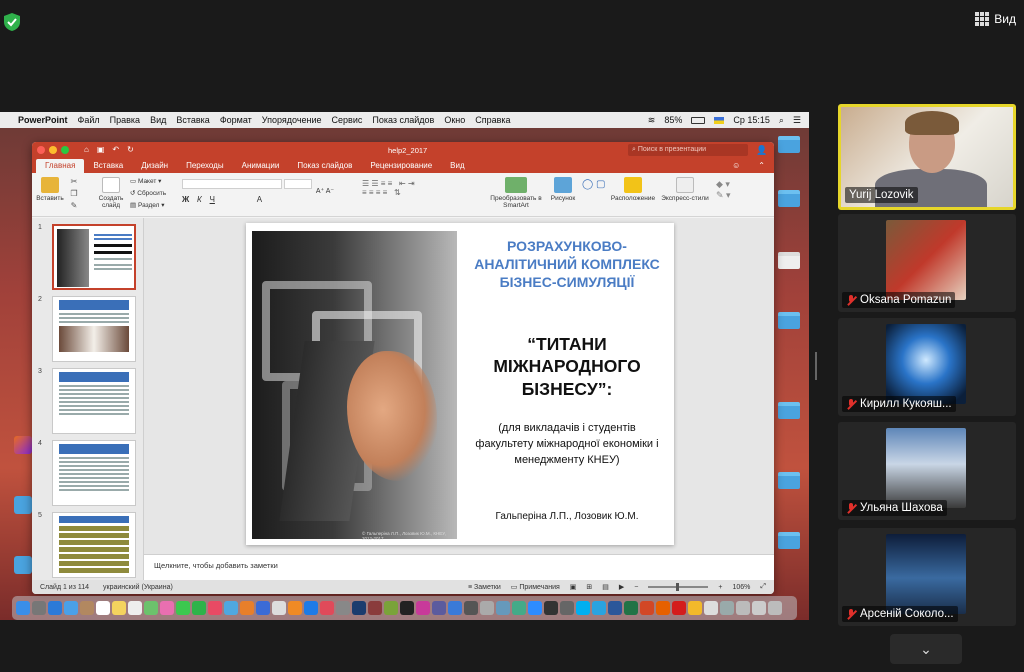 This screenshot has height=672, width=1024. I want to click on mail-icon, so click(71, 608).